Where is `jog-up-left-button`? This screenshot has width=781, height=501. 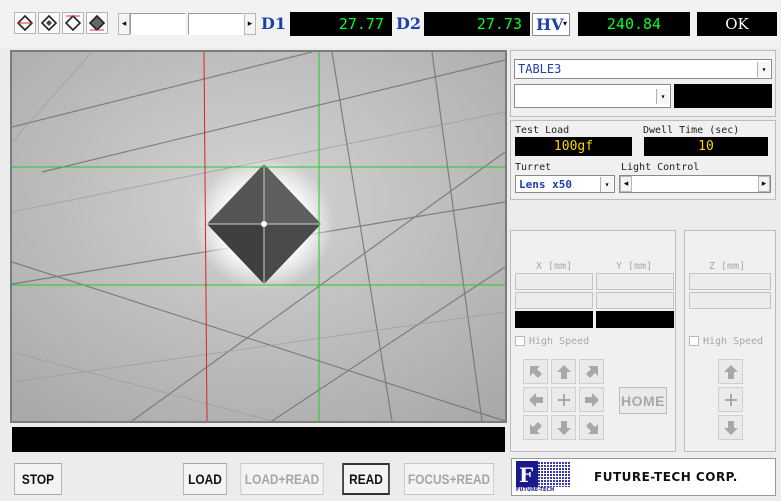 jog-up-left-button is located at coordinates (535, 371).